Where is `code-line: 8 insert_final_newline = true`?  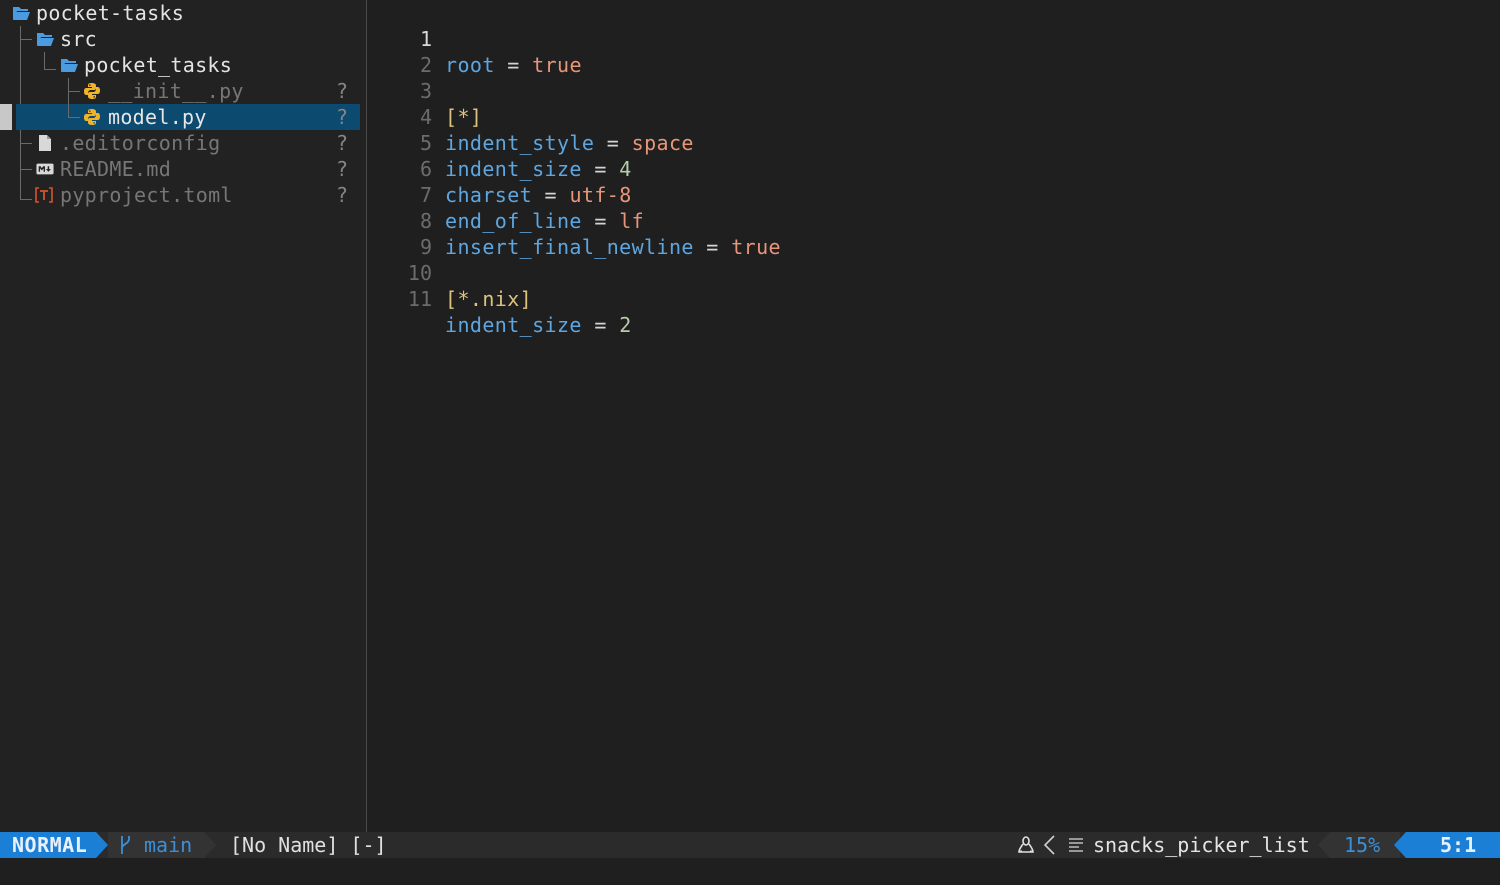
code-line: 8 insert_final_newline = true is located at coordinates (933, 220).